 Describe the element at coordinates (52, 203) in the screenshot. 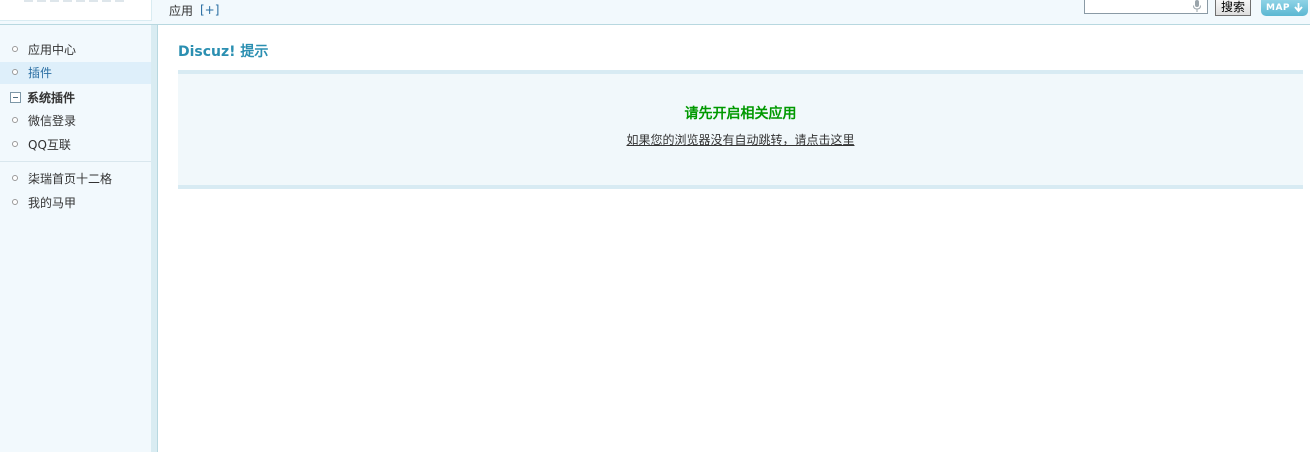

I see `sidebar-item-label: 我的马甲` at that location.